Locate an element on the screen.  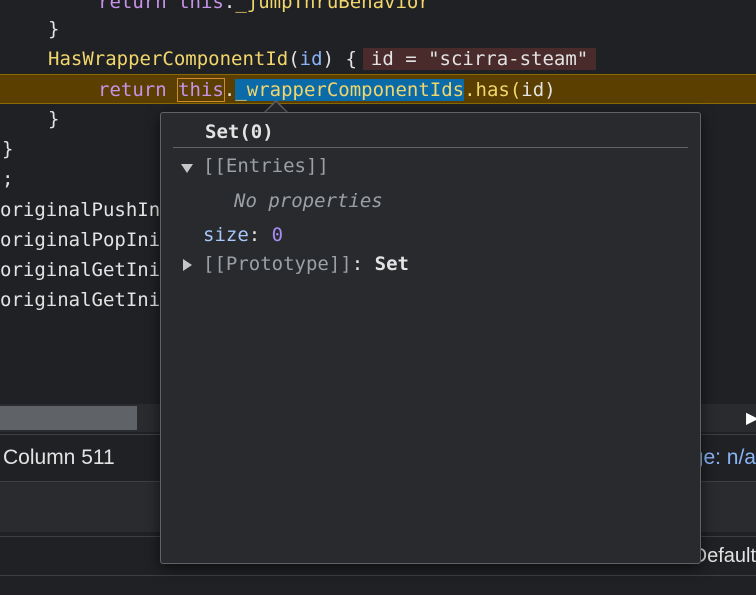
code-line: originalPushIn is located at coordinates (80, 210).